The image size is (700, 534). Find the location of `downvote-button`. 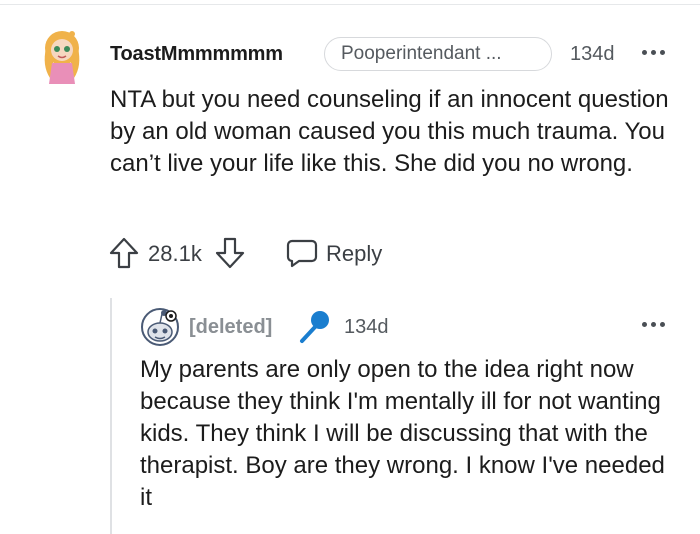

downvote-button is located at coordinates (230, 253).